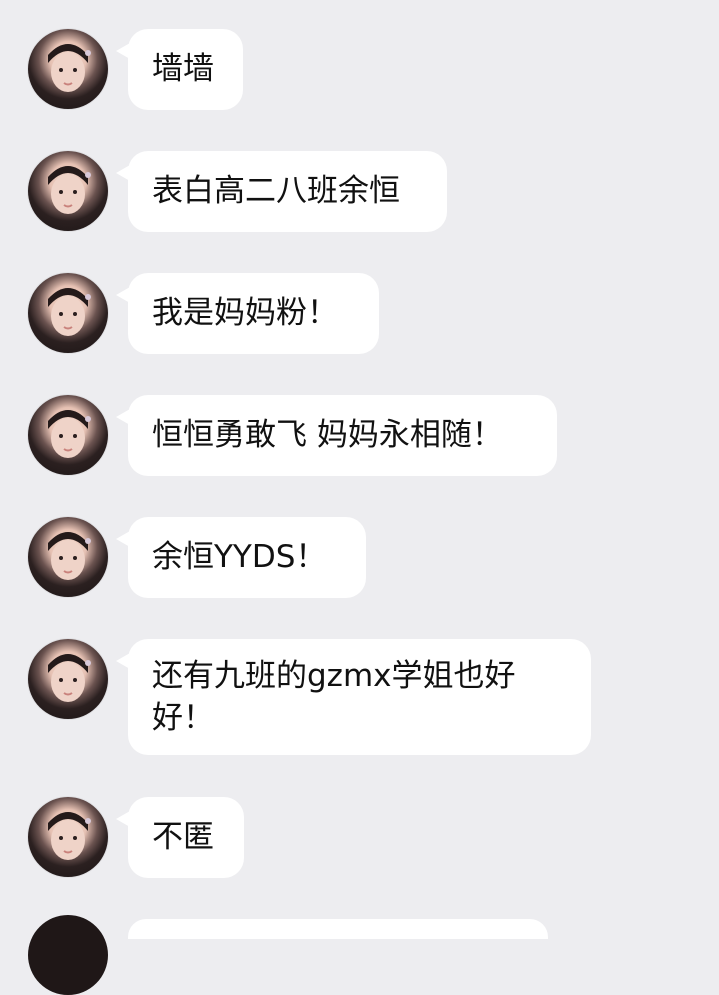 The image size is (719, 995). Describe the element at coordinates (180, 837) in the screenshot. I see `message-bubble: 不匿` at that location.